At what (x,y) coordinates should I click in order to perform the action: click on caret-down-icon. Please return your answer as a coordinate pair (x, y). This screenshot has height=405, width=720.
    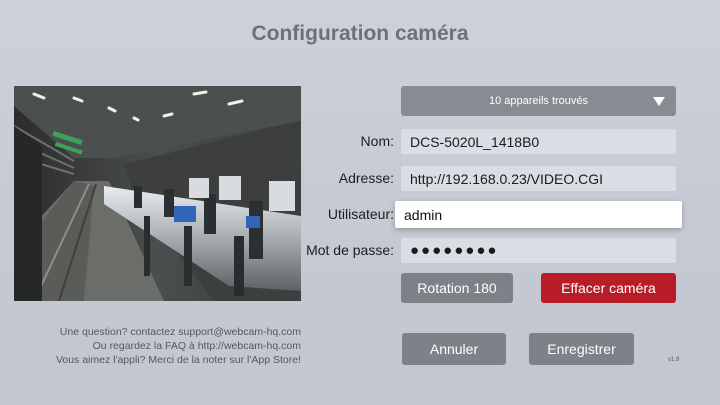
    Looking at the image, I should click on (659, 101).